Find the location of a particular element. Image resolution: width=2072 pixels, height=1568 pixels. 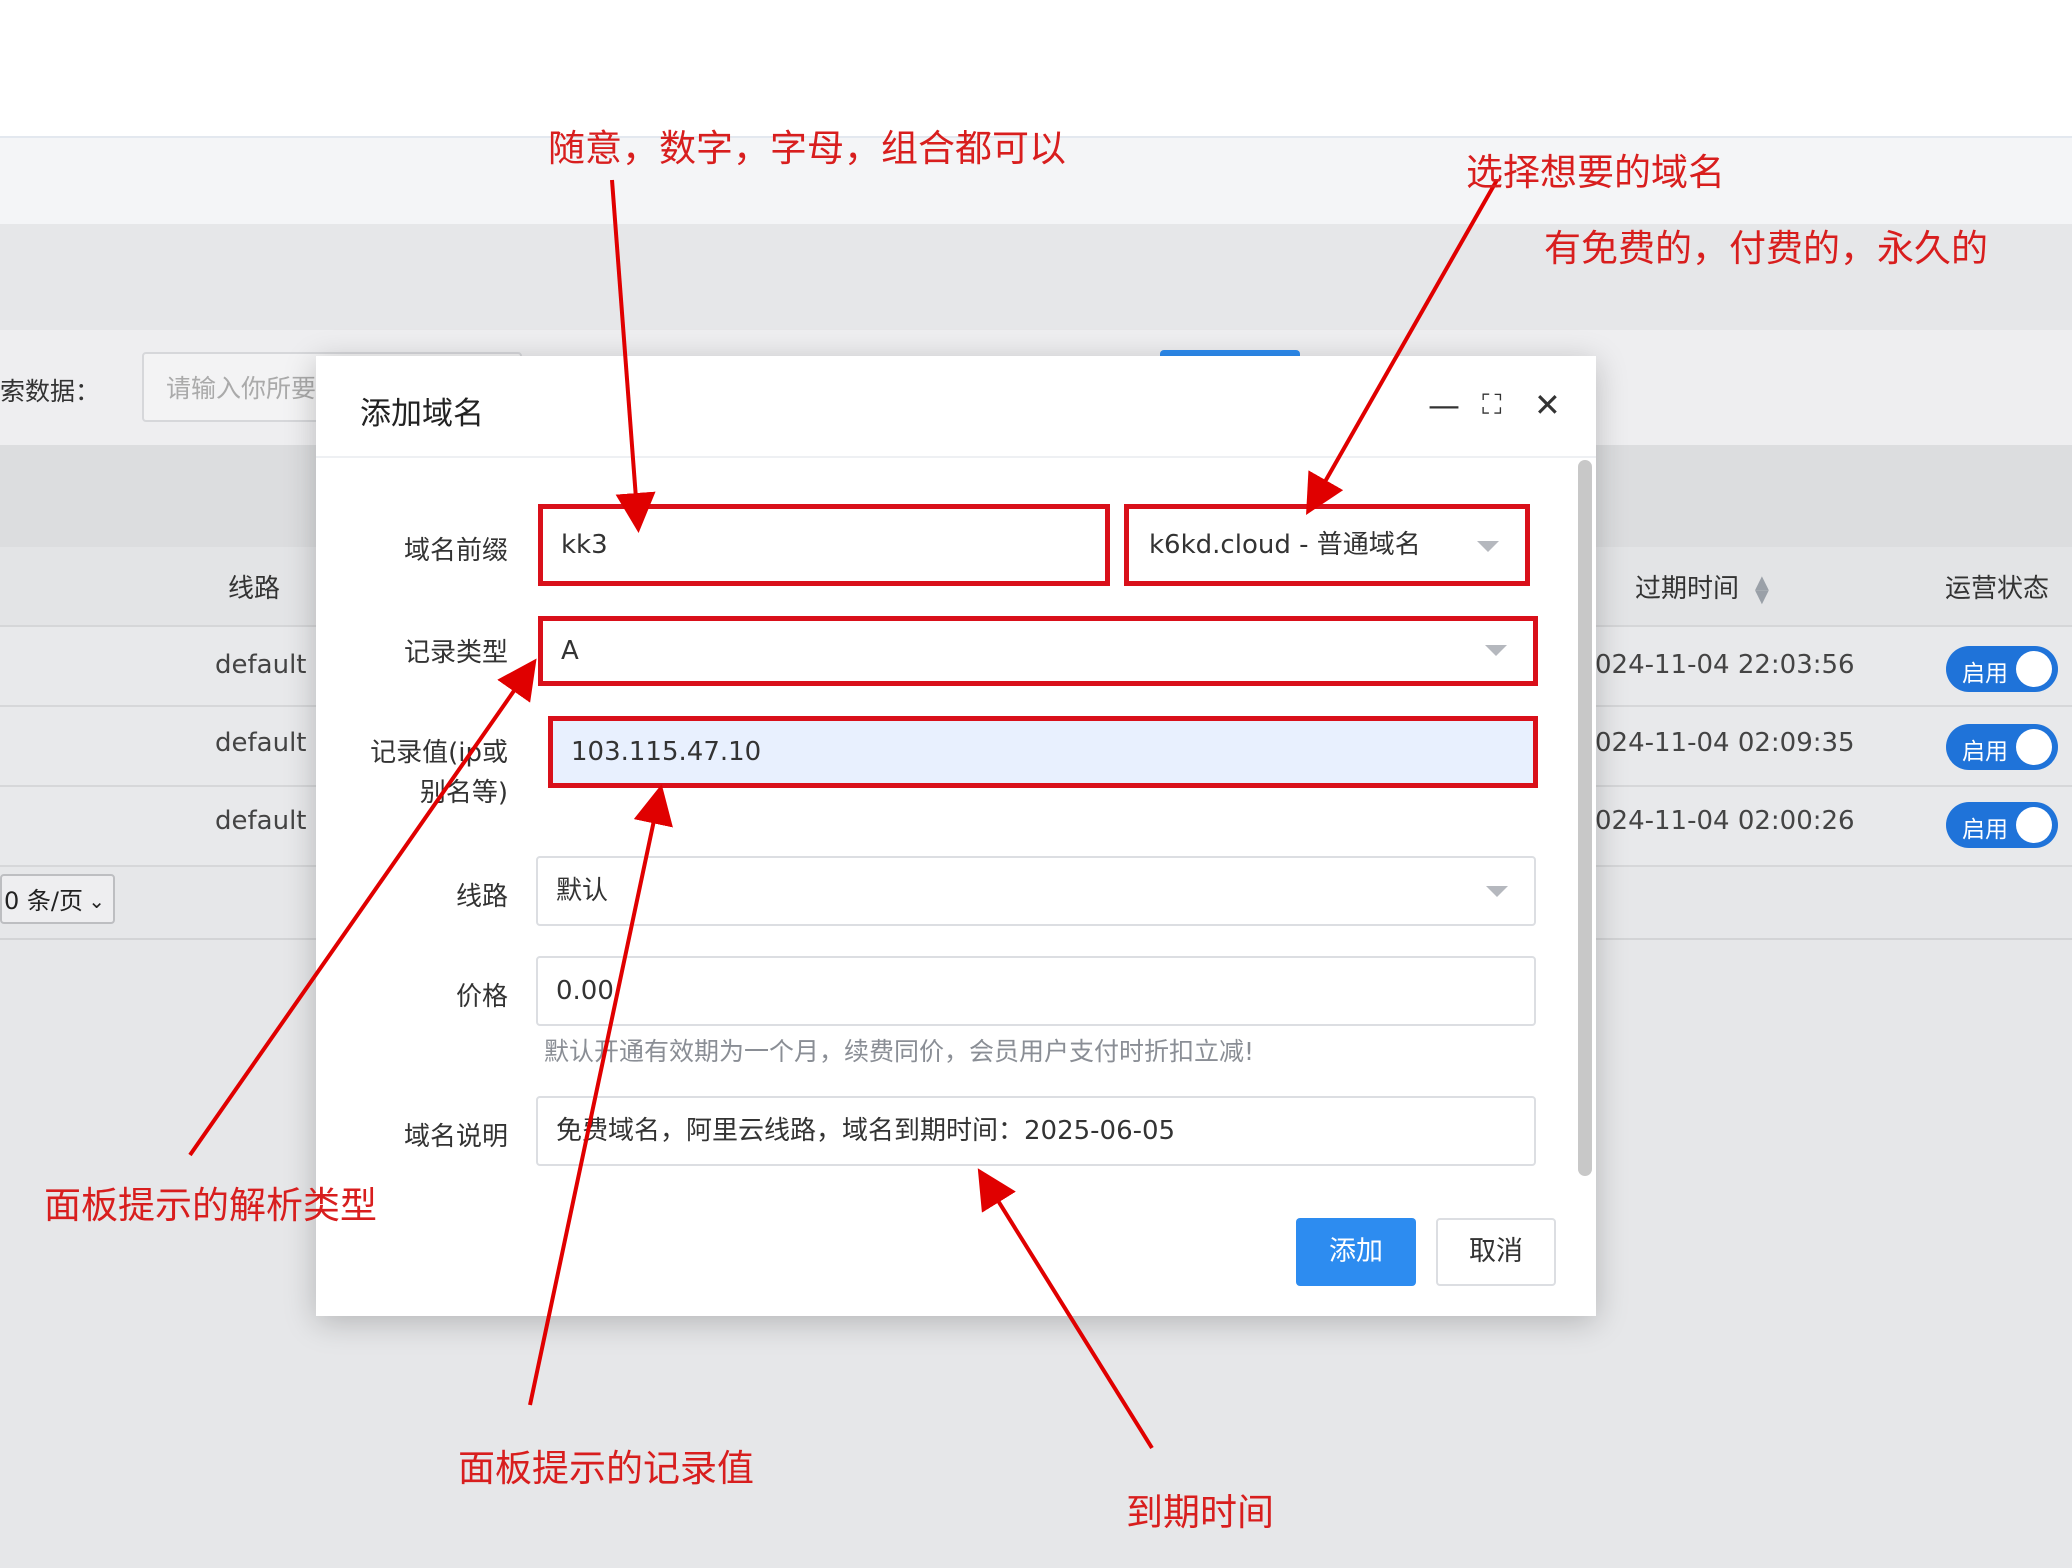

arrow-to-description is located at coordinates (1065, 1309).